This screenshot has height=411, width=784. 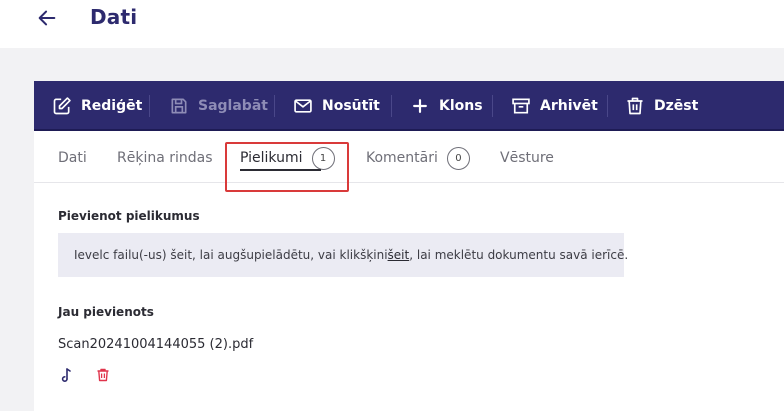 I want to click on edit-icon, so click(x=62, y=106).